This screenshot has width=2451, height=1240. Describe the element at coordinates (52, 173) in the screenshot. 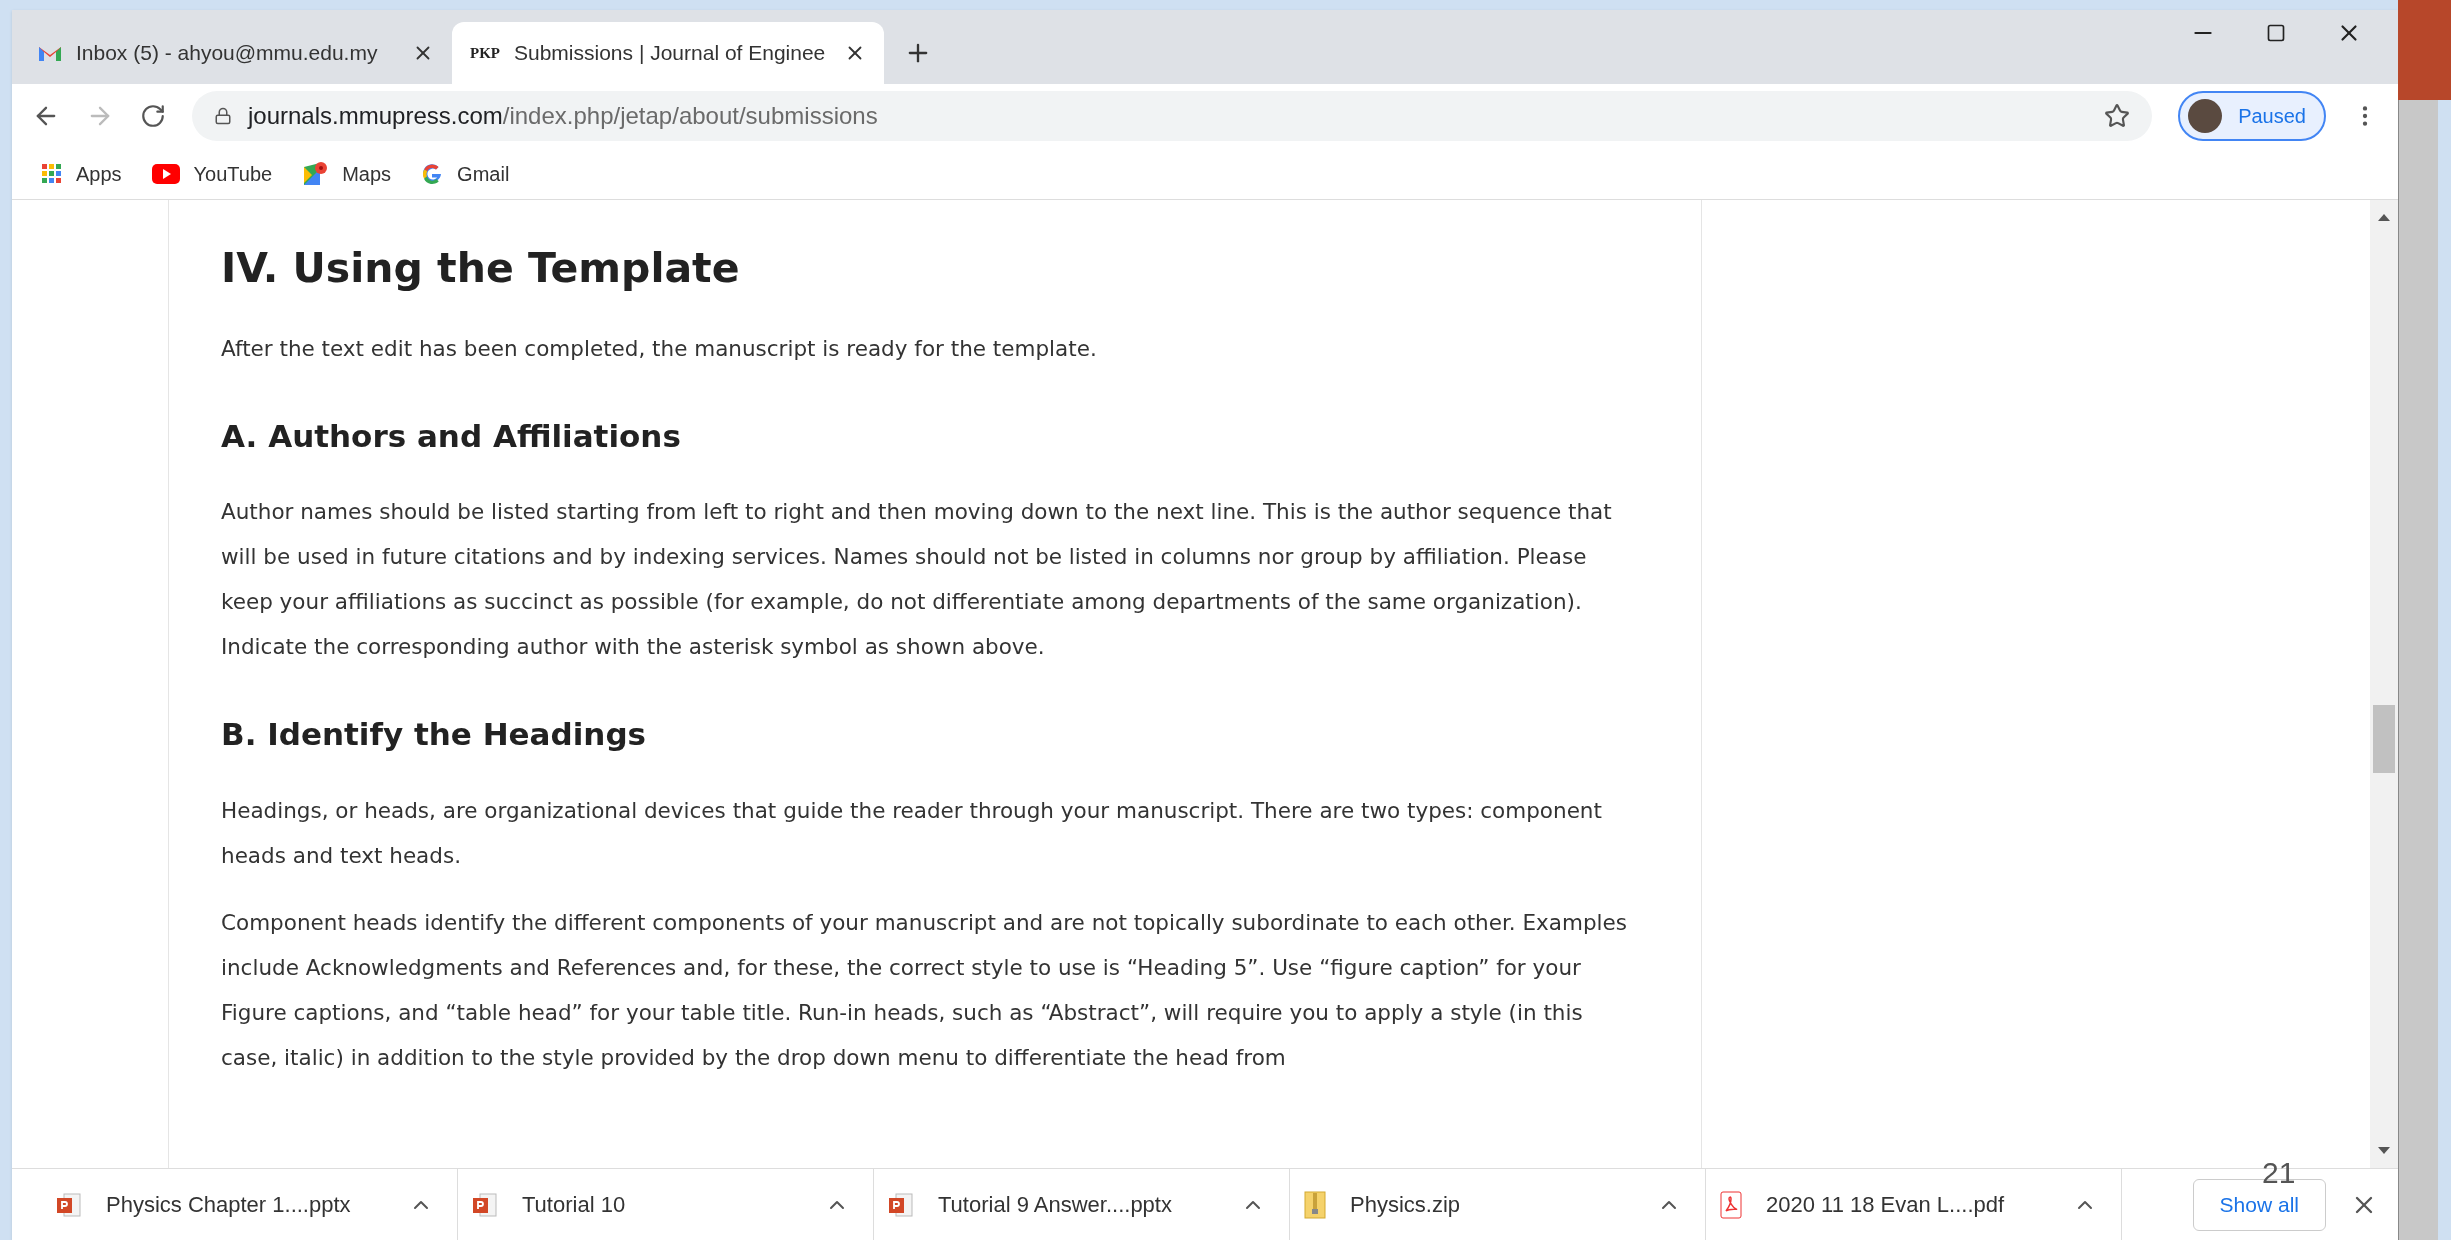

I see `grid-icon` at that location.